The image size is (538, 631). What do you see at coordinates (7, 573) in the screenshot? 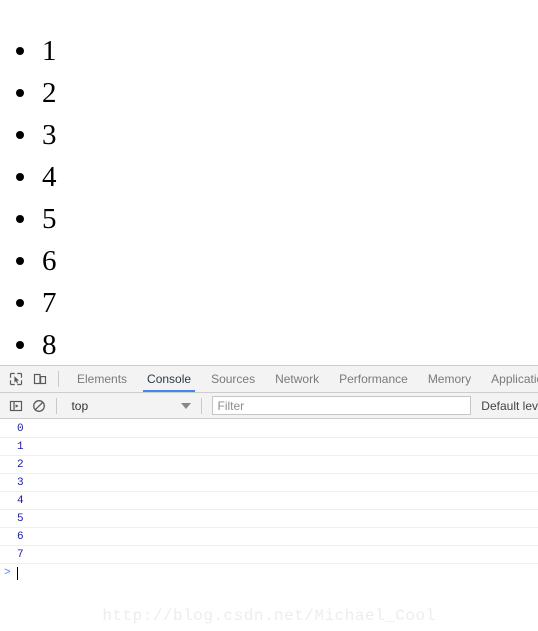
I see `prompt-caret-icon: >` at bounding box center [7, 573].